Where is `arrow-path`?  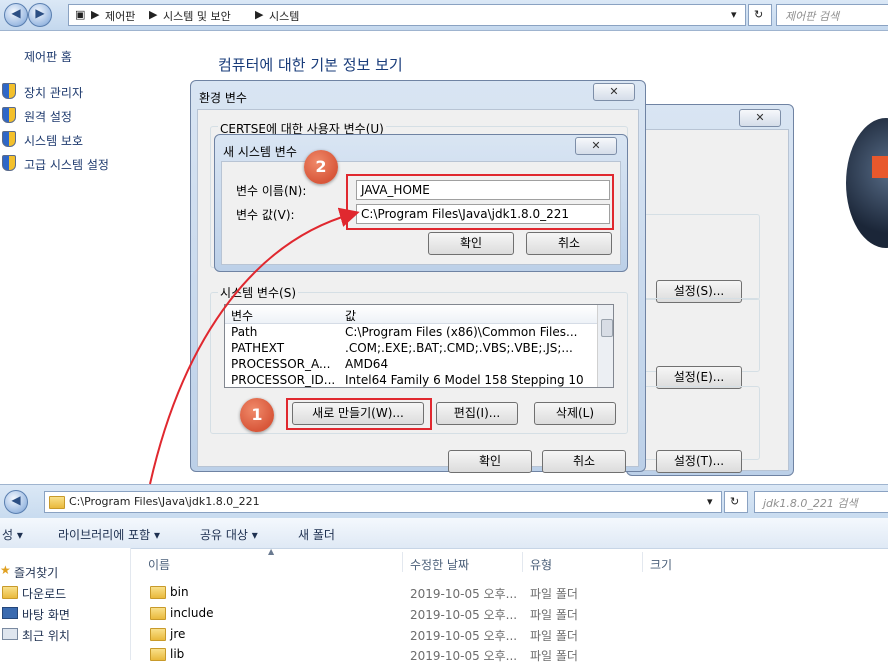
arrow-path is located at coordinates (254, 346).